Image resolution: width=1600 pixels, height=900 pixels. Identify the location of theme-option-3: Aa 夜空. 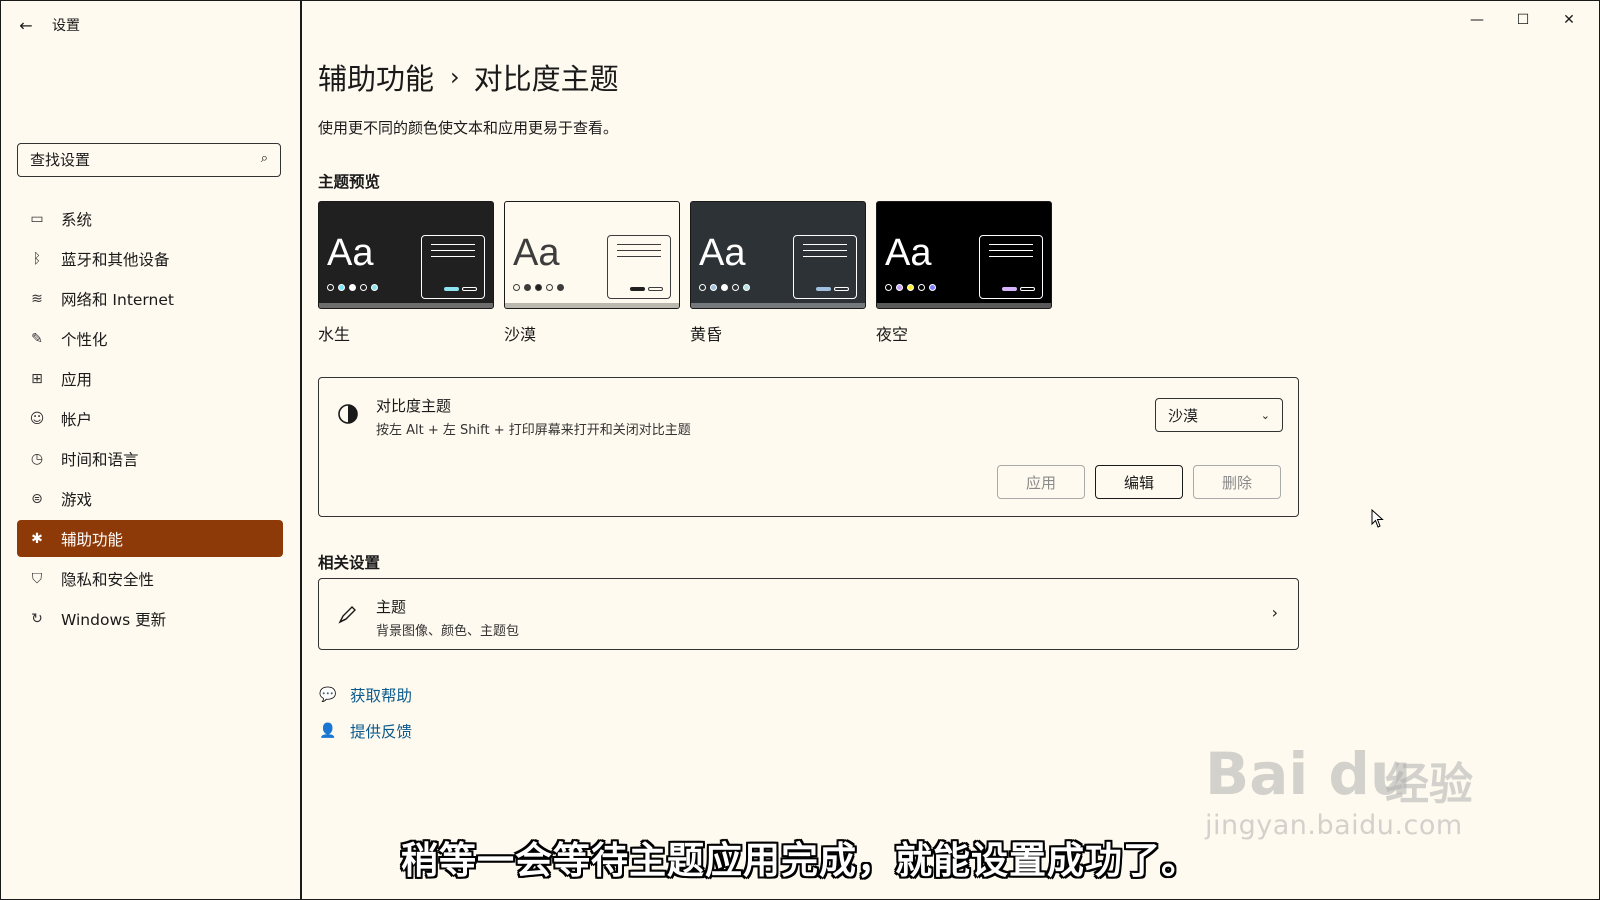
(964, 273).